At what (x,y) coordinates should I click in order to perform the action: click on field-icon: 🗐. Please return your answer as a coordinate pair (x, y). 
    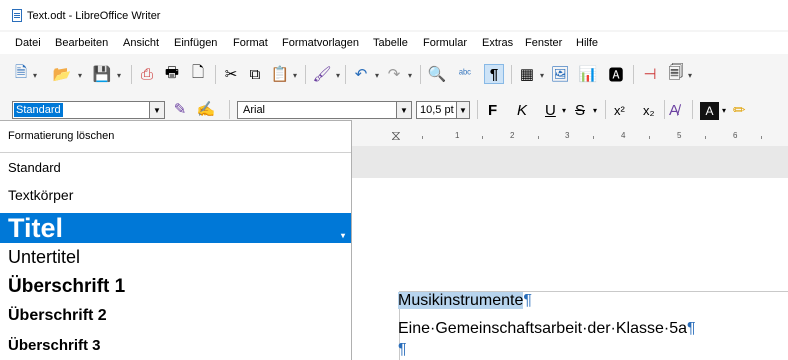
    Looking at the image, I should click on (676, 74).